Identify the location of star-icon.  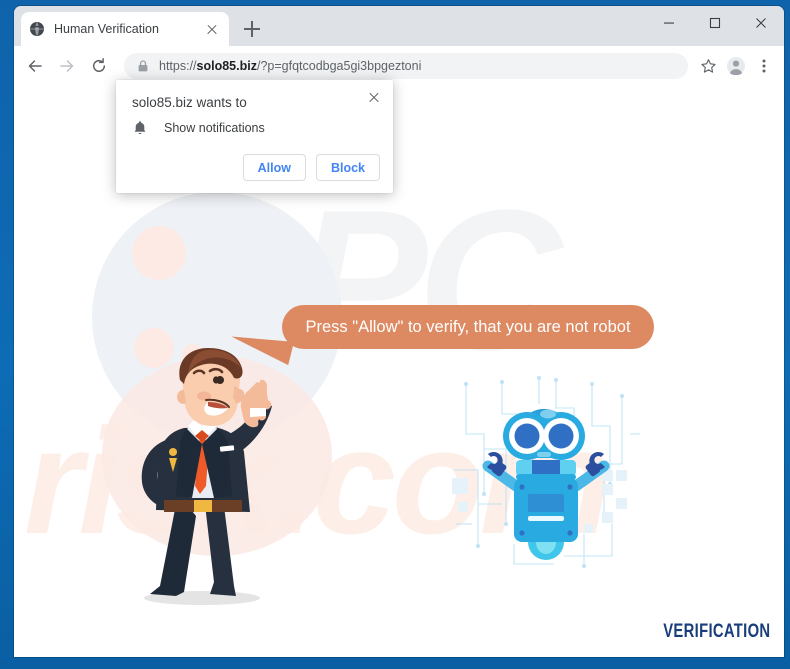
(708, 65).